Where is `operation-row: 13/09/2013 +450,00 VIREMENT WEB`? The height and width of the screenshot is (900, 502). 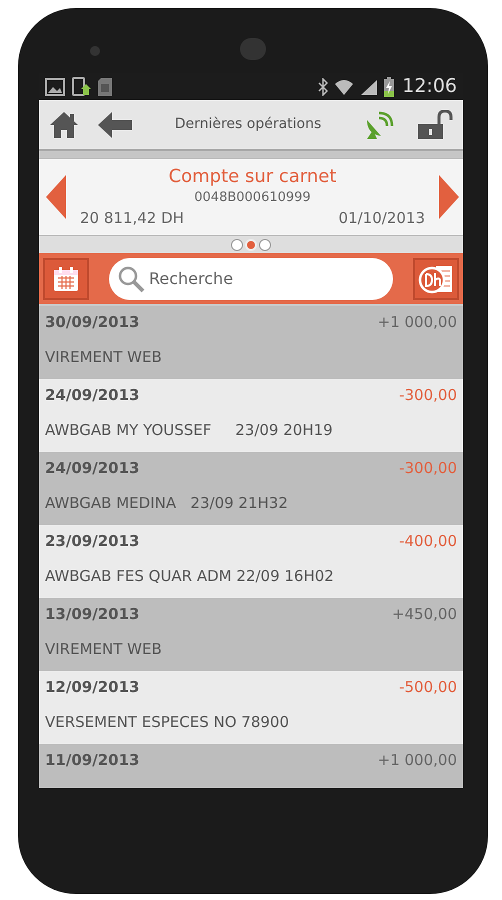
operation-row: 13/09/2013 +450,00 VIREMENT WEB is located at coordinates (251, 634).